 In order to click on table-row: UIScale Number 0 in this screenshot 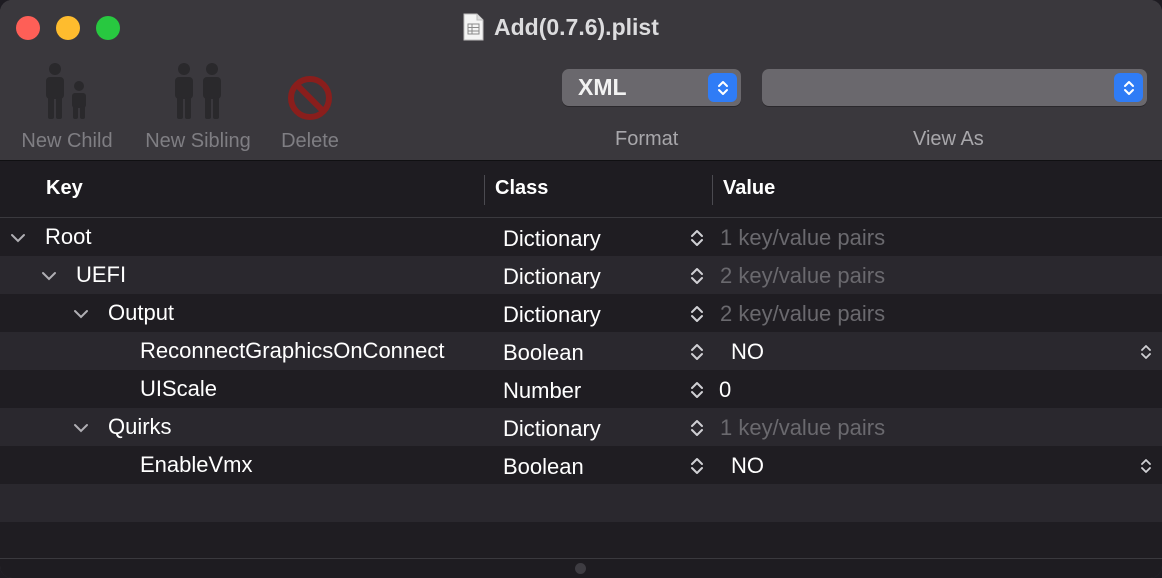, I will do `click(581, 389)`.